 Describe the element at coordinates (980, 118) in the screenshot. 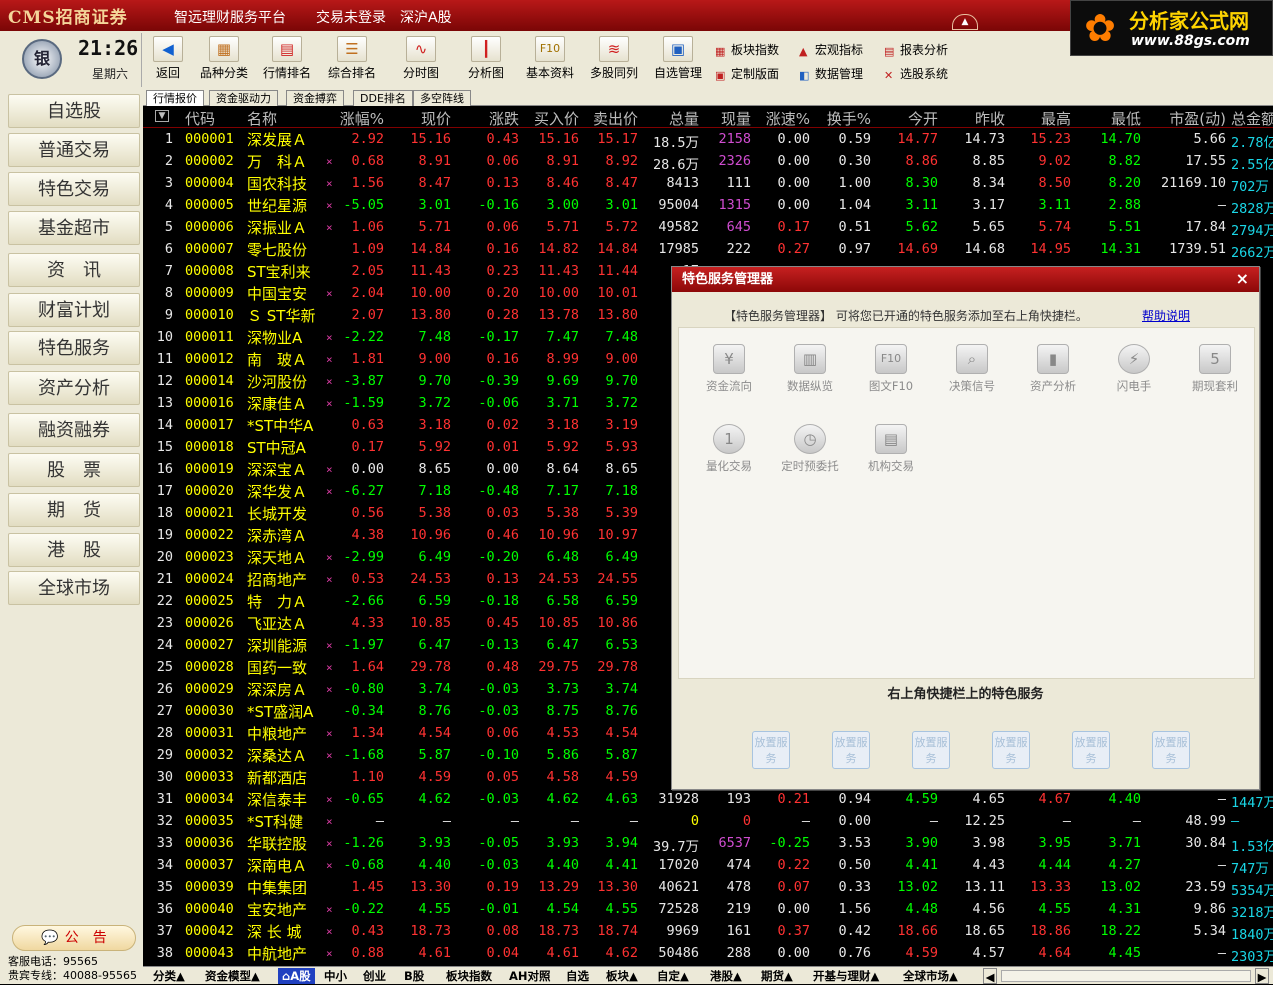

I see `col-header-prev-close: 昨收` at that location.